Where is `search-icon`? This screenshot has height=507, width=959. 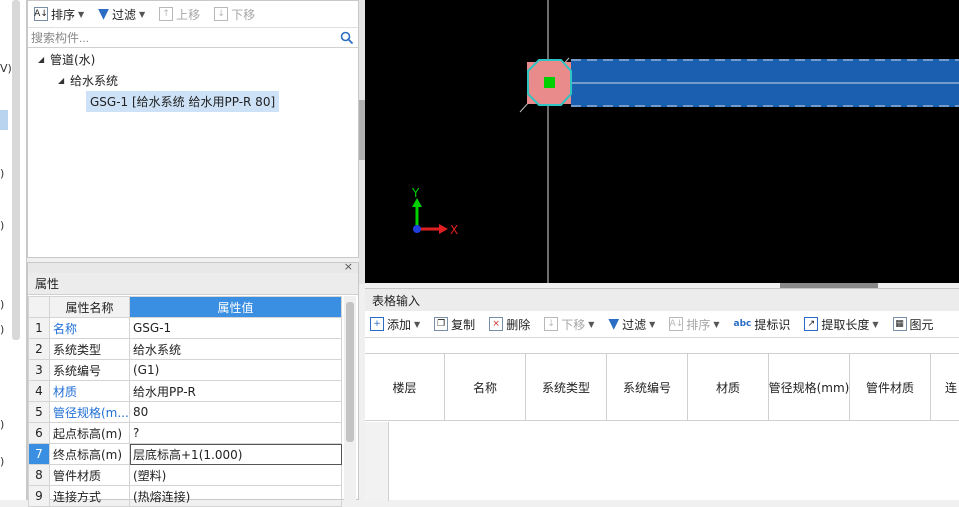
search-icon is located at coordinates (347, 38).